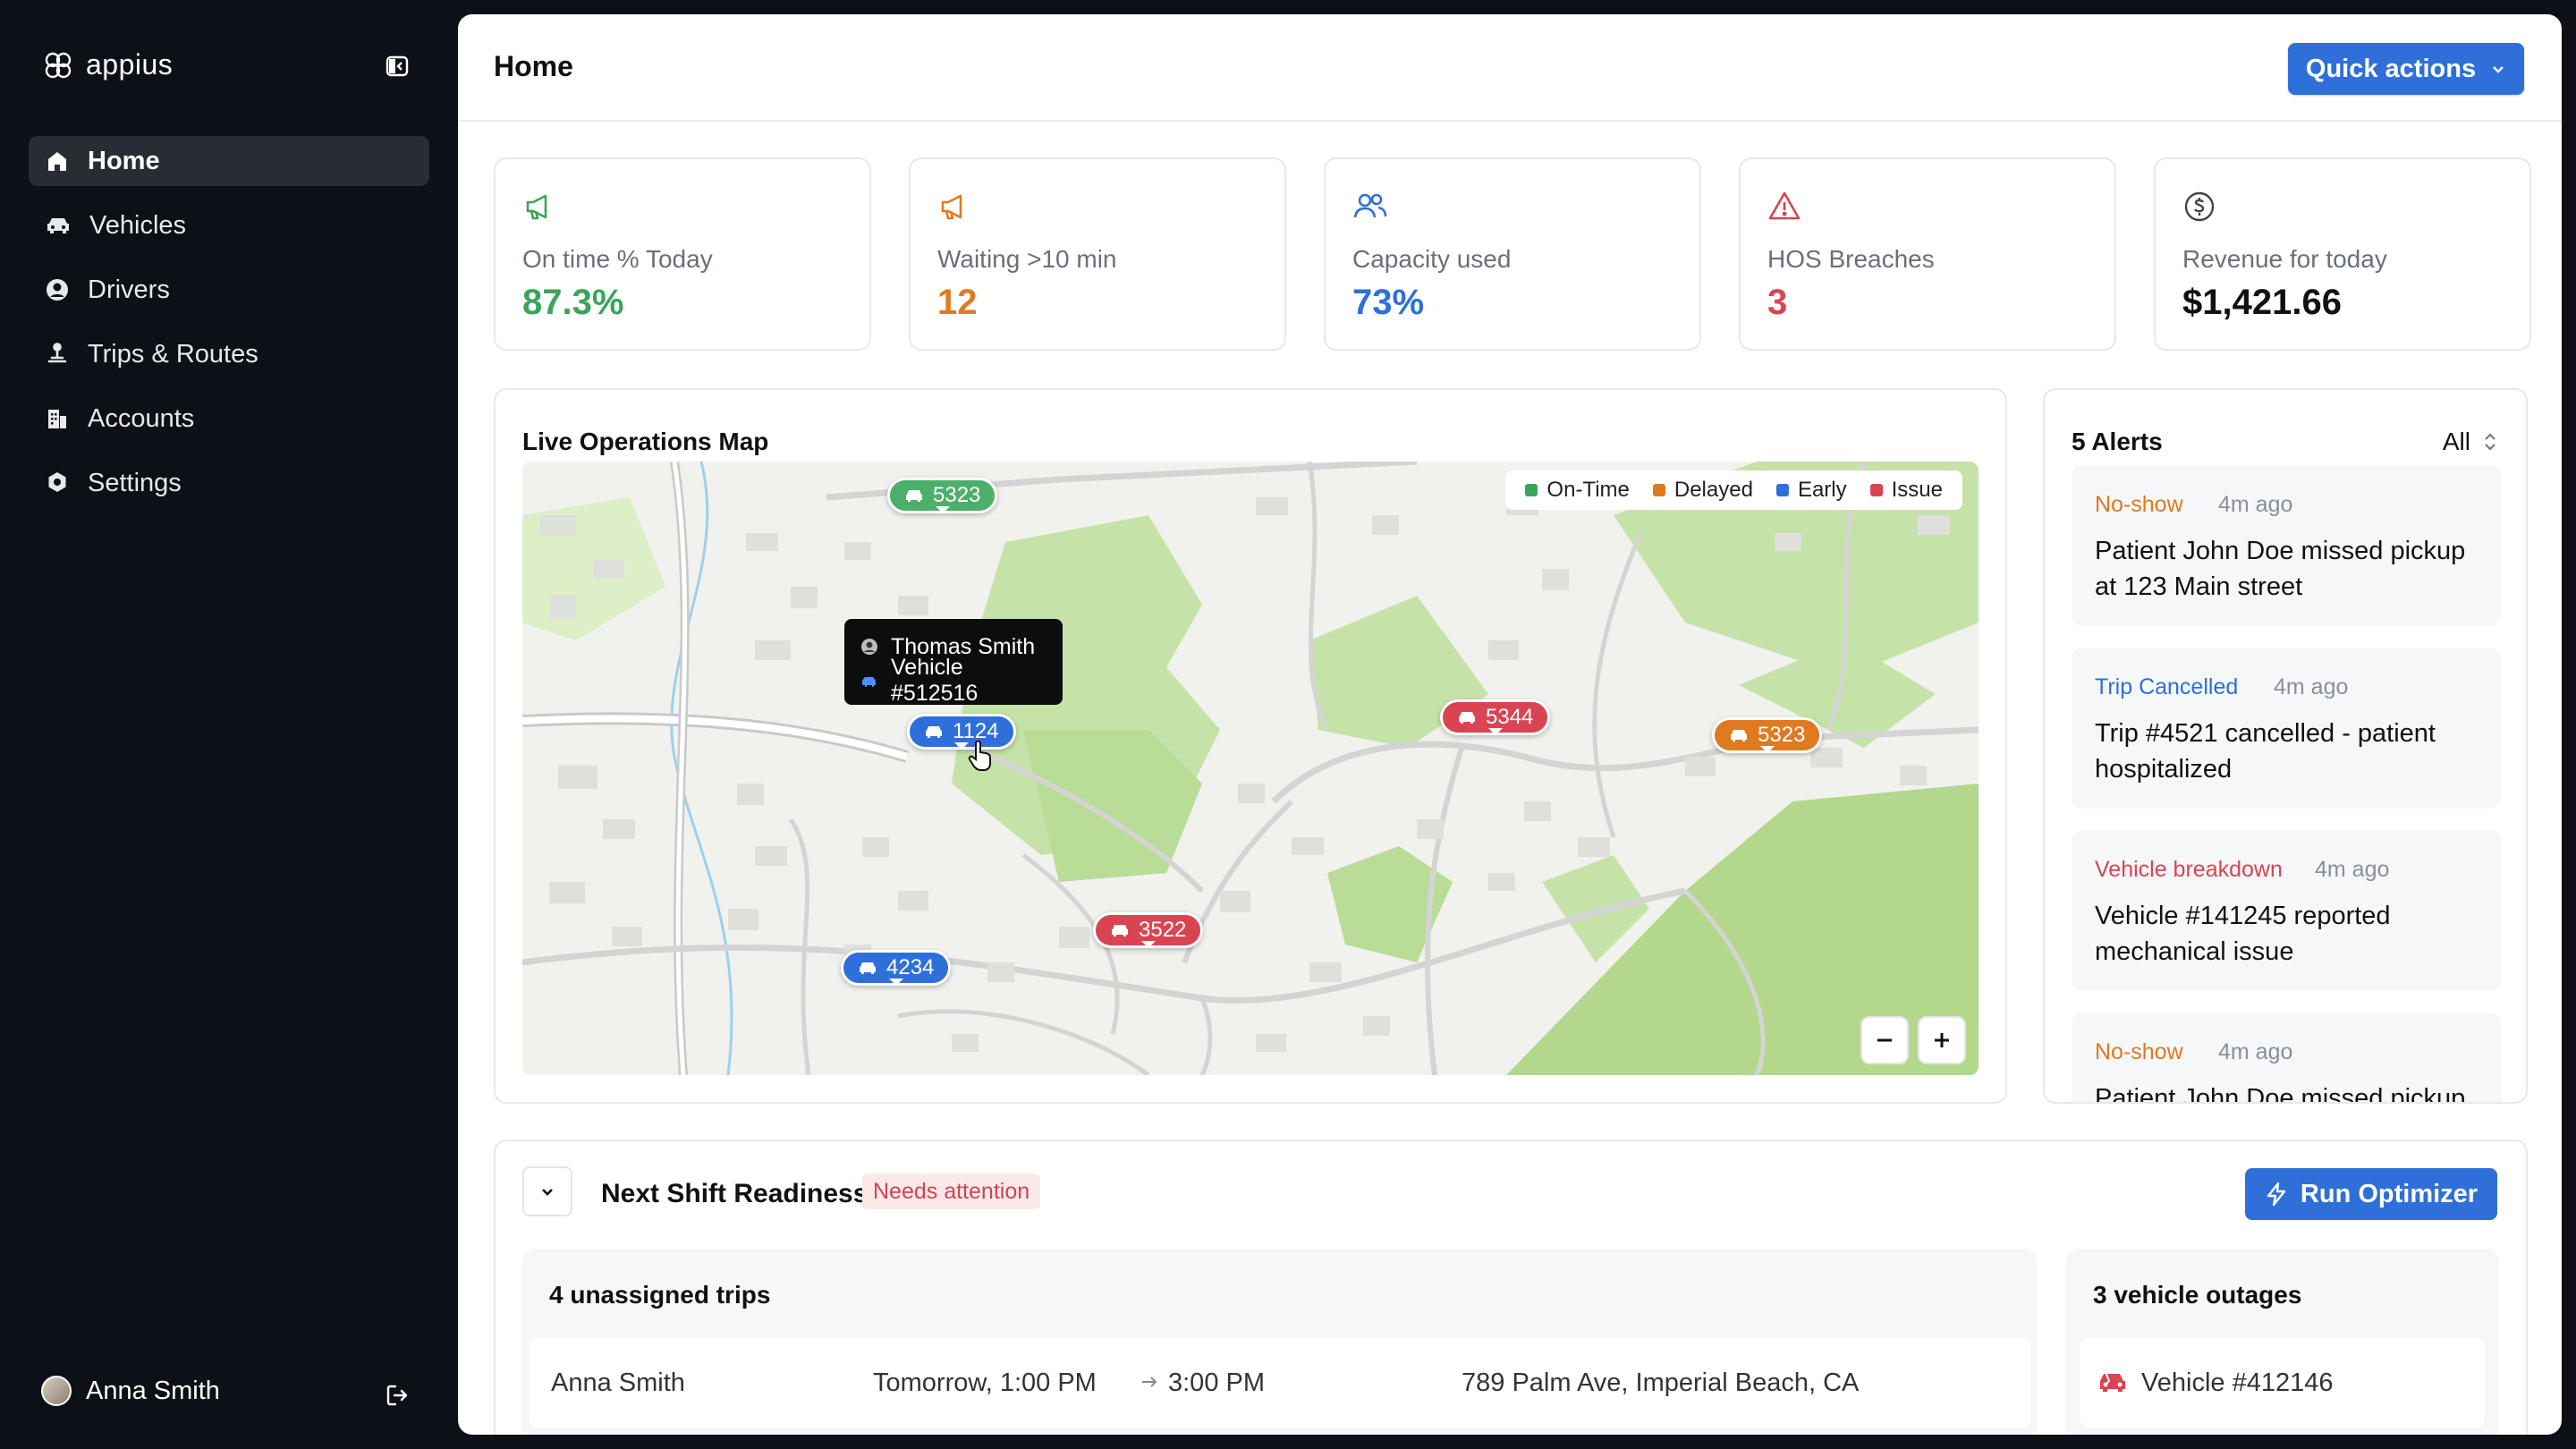  Describe the element at coordinates (953, 680) in the screenshot. I see `tooltip-vehicle-row: Vehicle #512516` at that location.